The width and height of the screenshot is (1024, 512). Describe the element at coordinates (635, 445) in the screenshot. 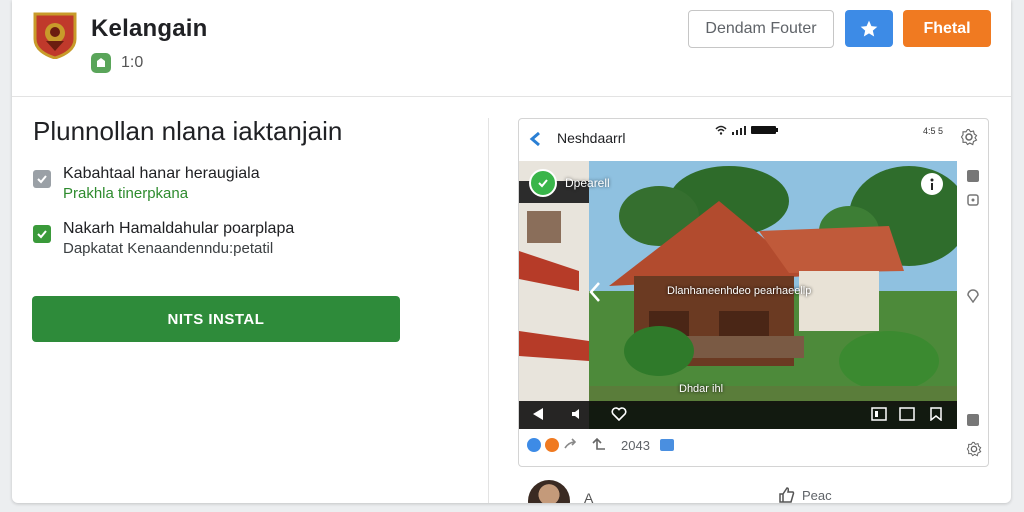

I see `interaction-count: 2043` at that location.